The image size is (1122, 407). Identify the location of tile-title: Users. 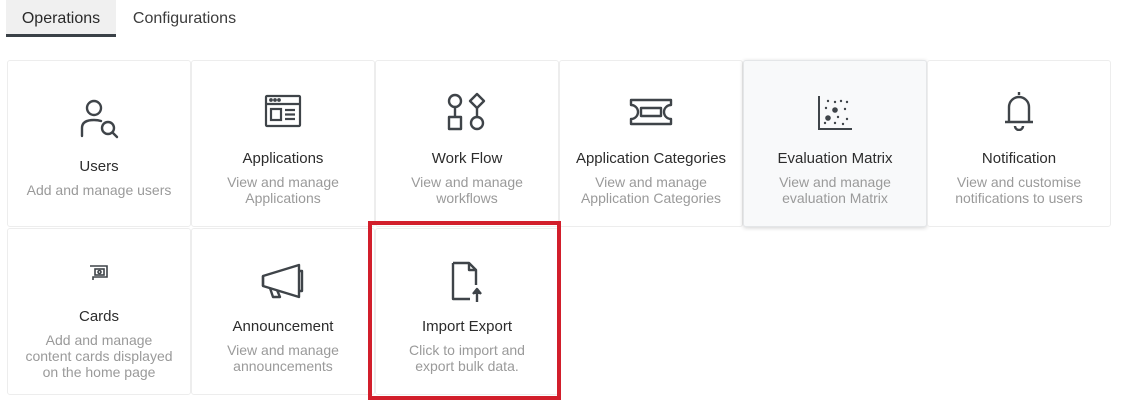
(99, 166).